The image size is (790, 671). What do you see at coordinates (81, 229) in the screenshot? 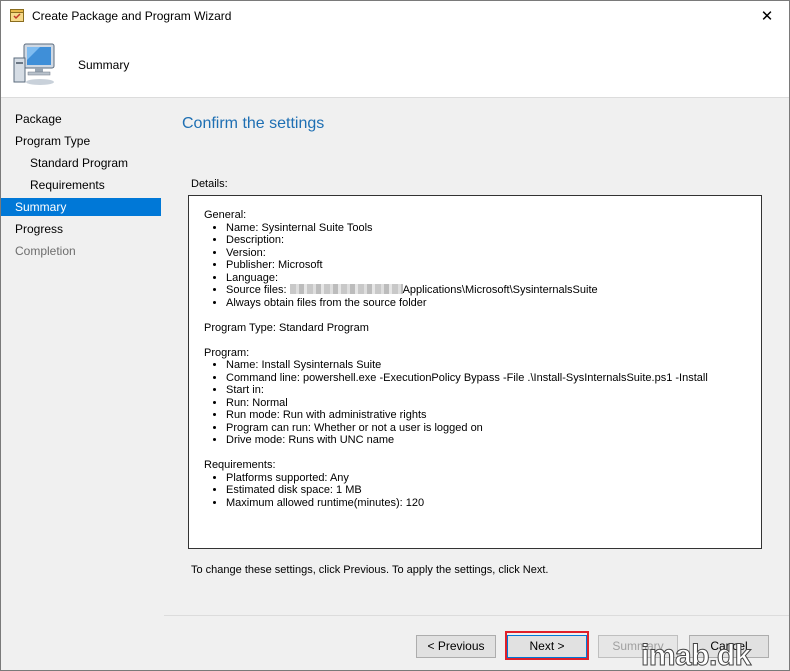
I see `nav-item-progress: Progress` at bounding box center [81, 229].